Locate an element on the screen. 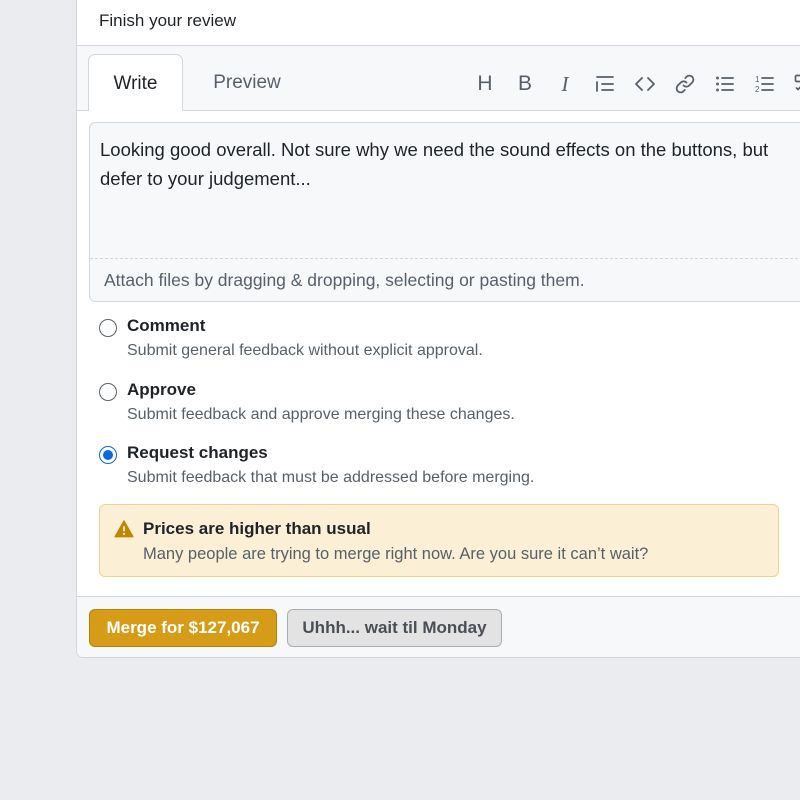  unordered-list-icon is located at coordinates (725, 84).